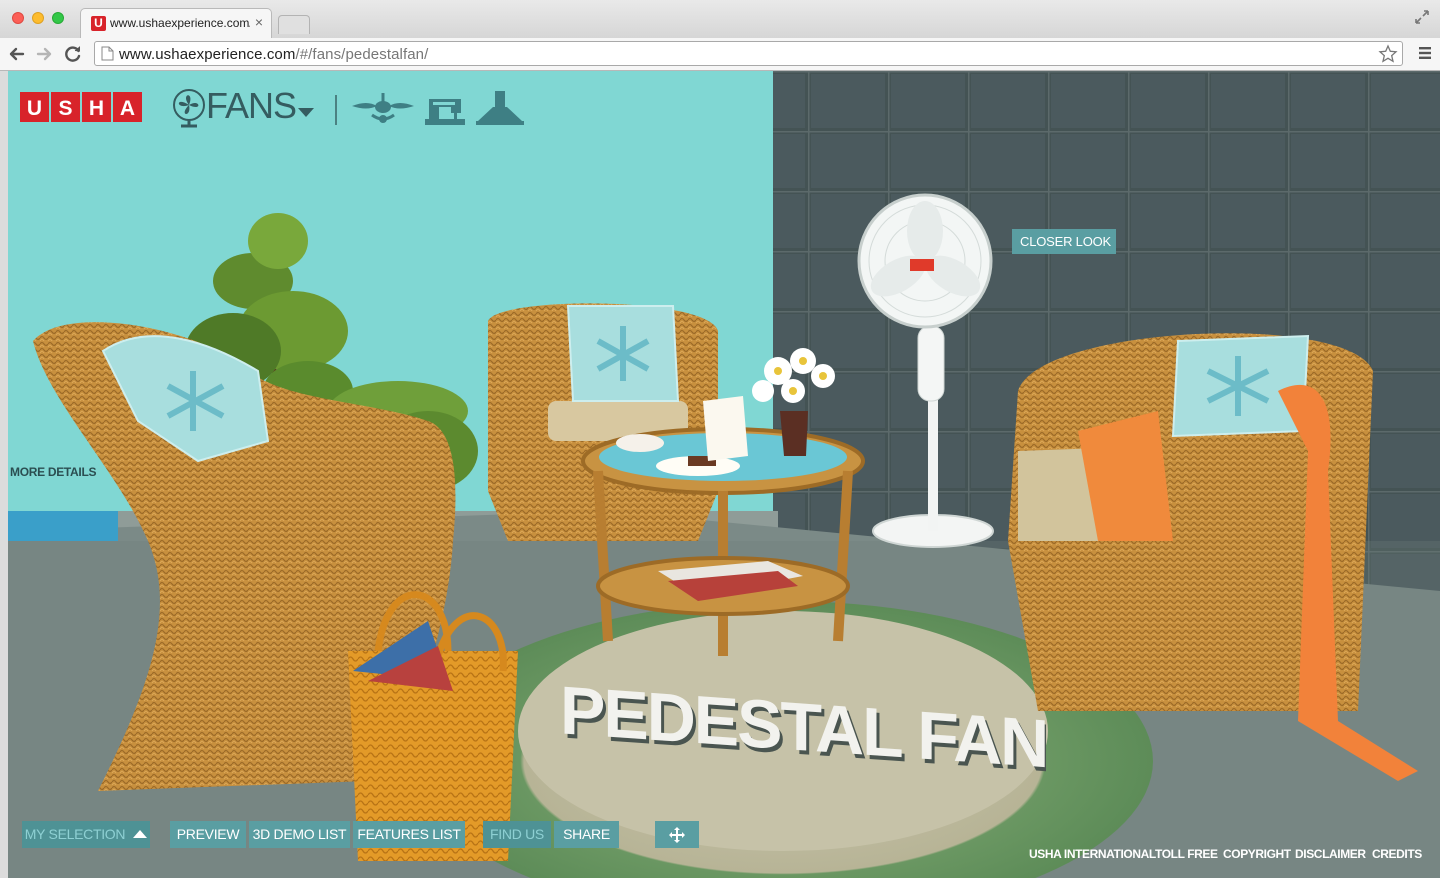  What do you see at coordinates (251, 106) in the screenshot?
I see `category-dropdown: FANS` at bounding box center [251, 106].